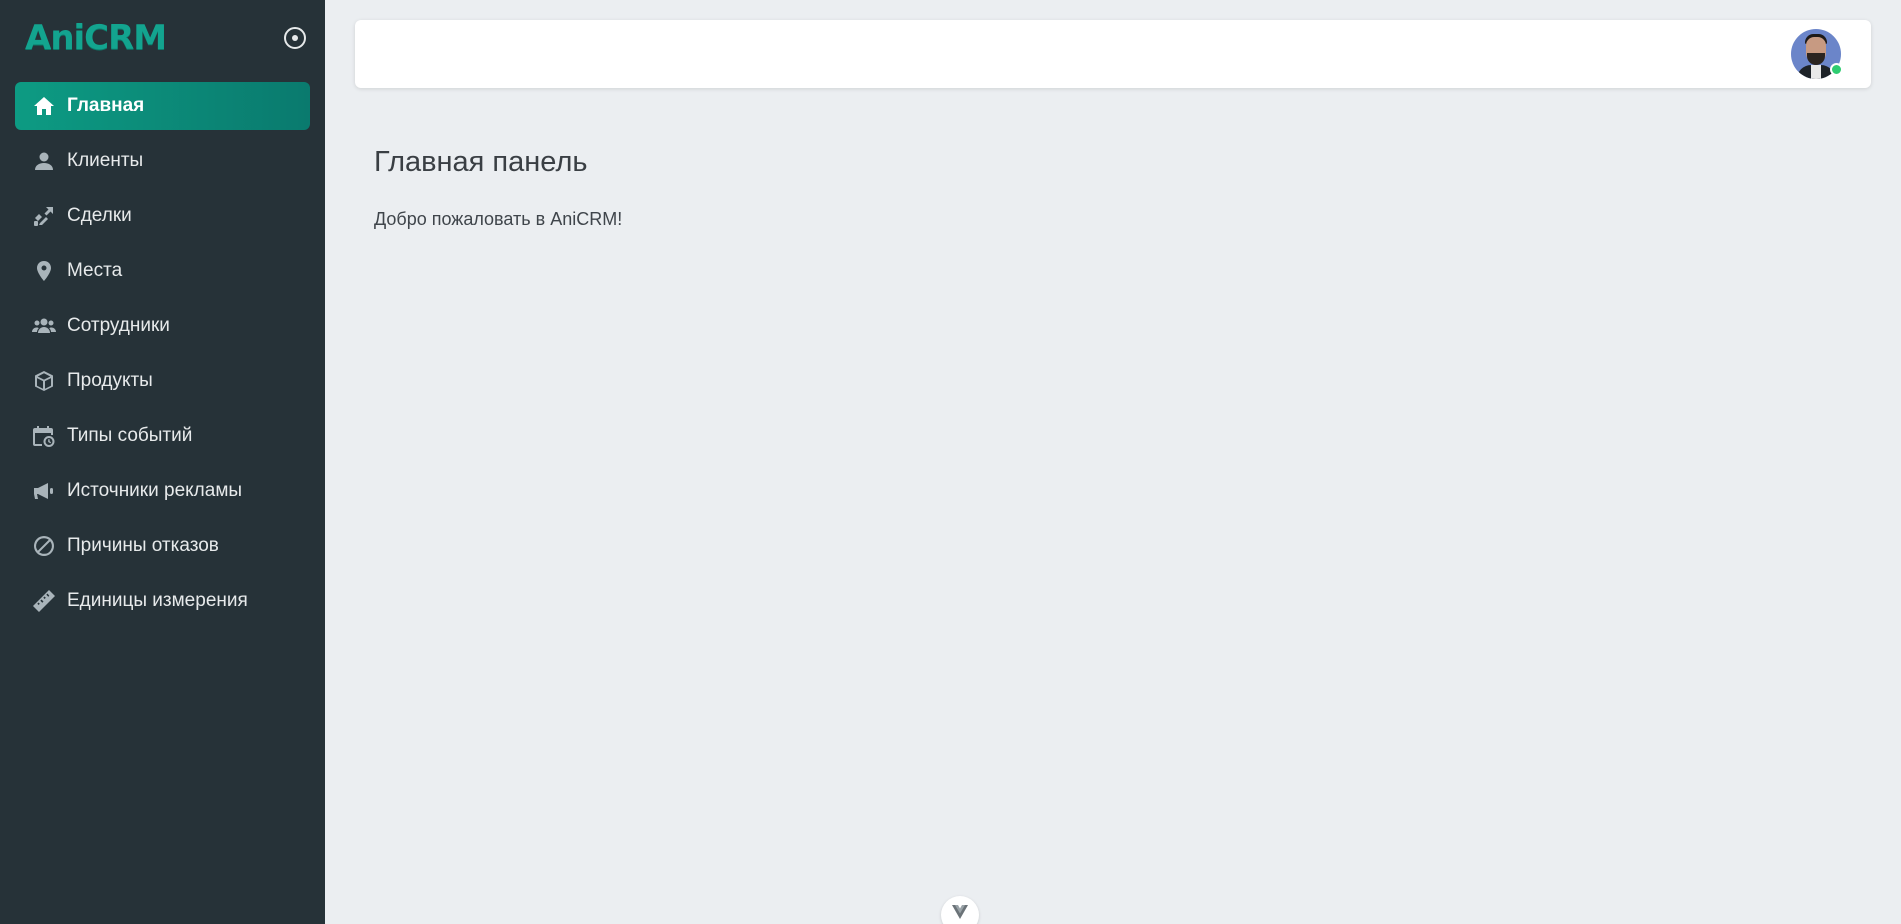  Describe the element at coordinates (162, 381) in the screenshot. I see `sidebar-item-products: Продукты` at that location.